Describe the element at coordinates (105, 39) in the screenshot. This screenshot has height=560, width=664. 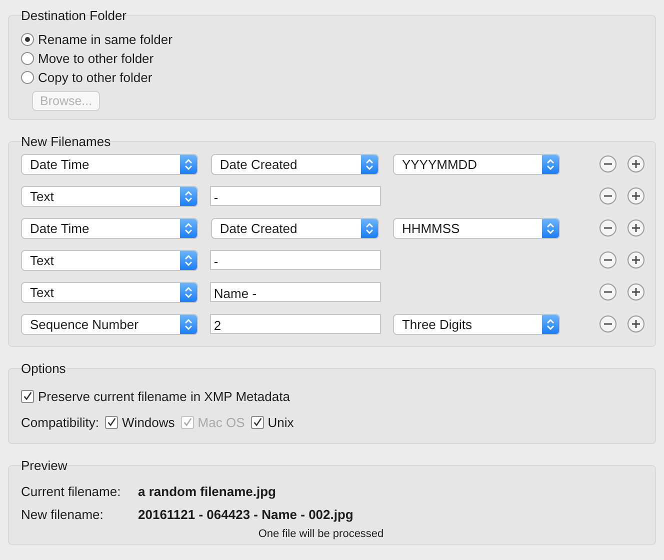
I see `radio-label: Rename in same folder` at that location.